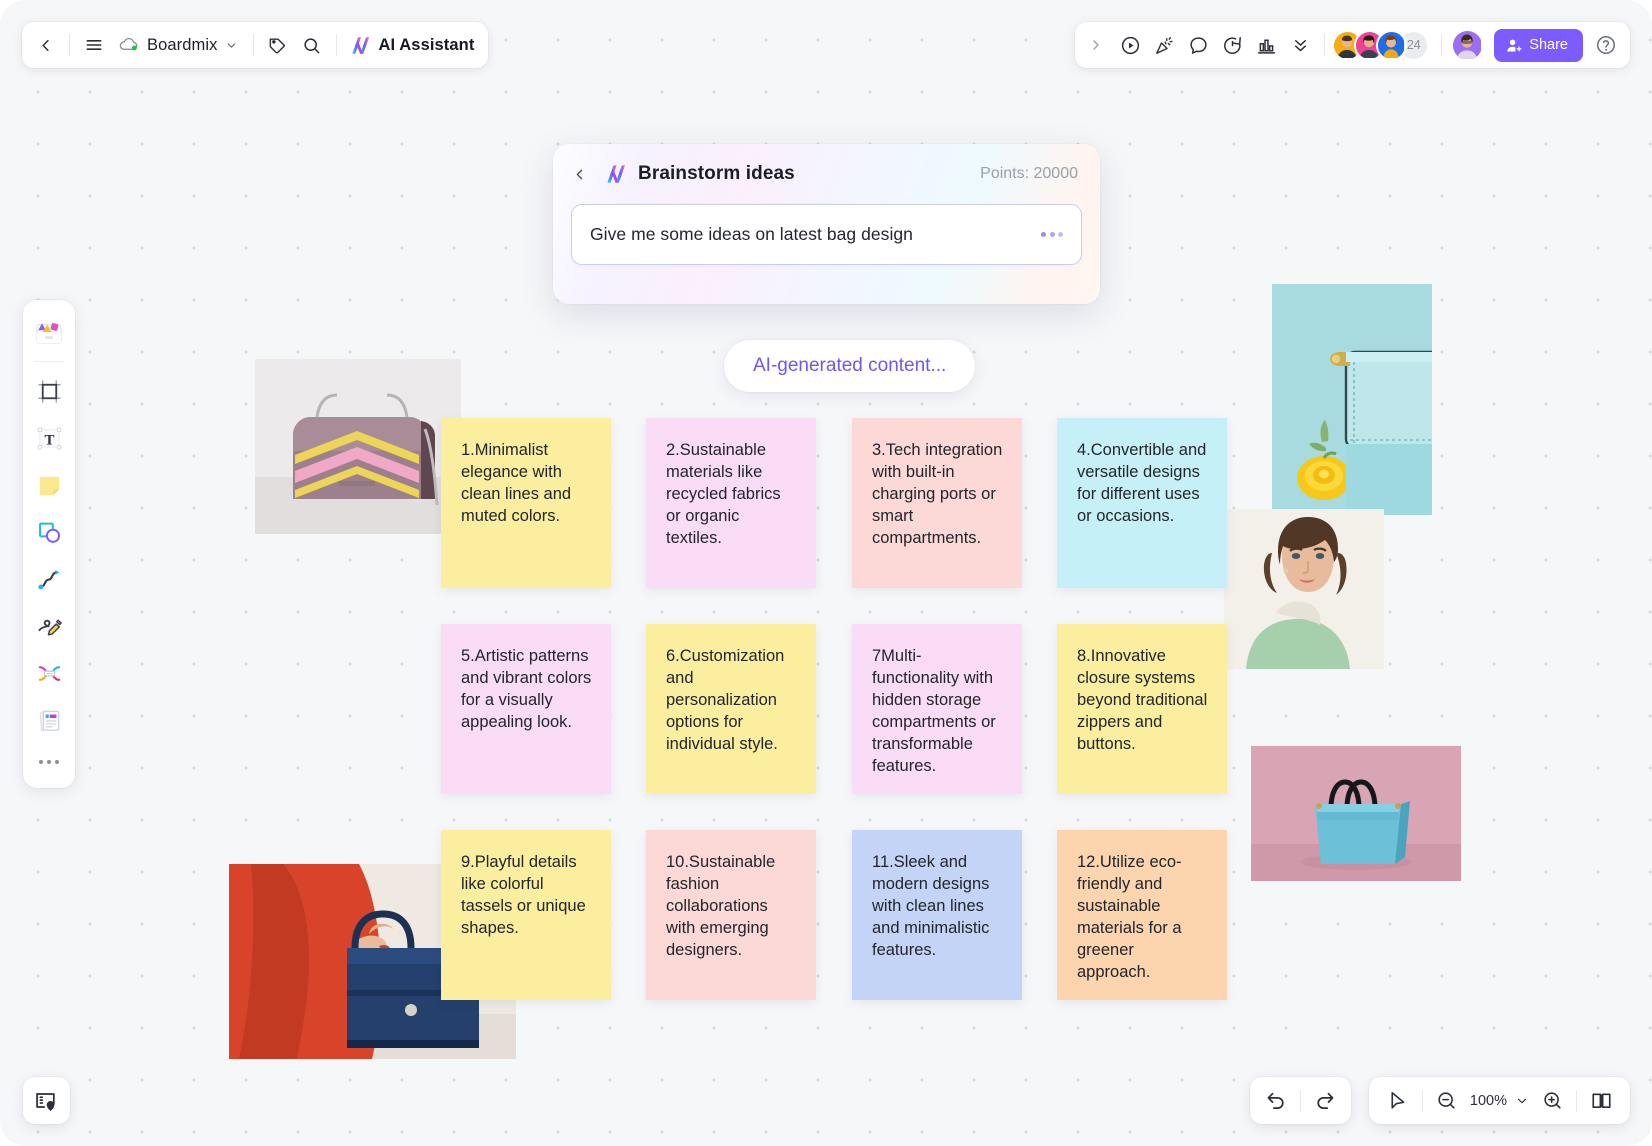 This screenshot has width=1652, height=1146. What do you see at coordinates (1606, 45) in the screenshot?
I see `help-icon` at bounding box center [1606, 45].